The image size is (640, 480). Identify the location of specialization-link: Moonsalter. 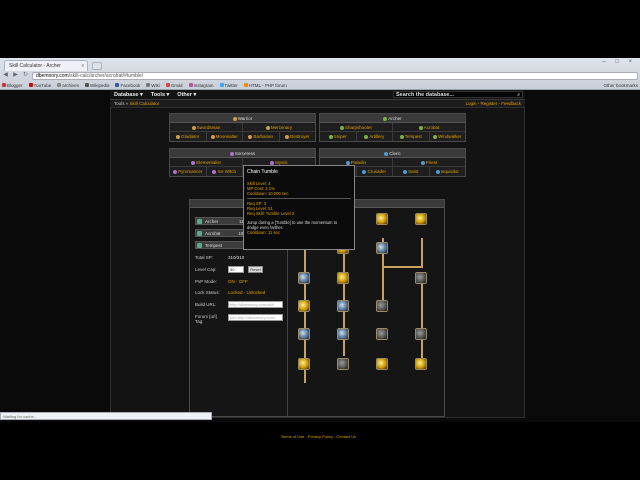
(224, 136).